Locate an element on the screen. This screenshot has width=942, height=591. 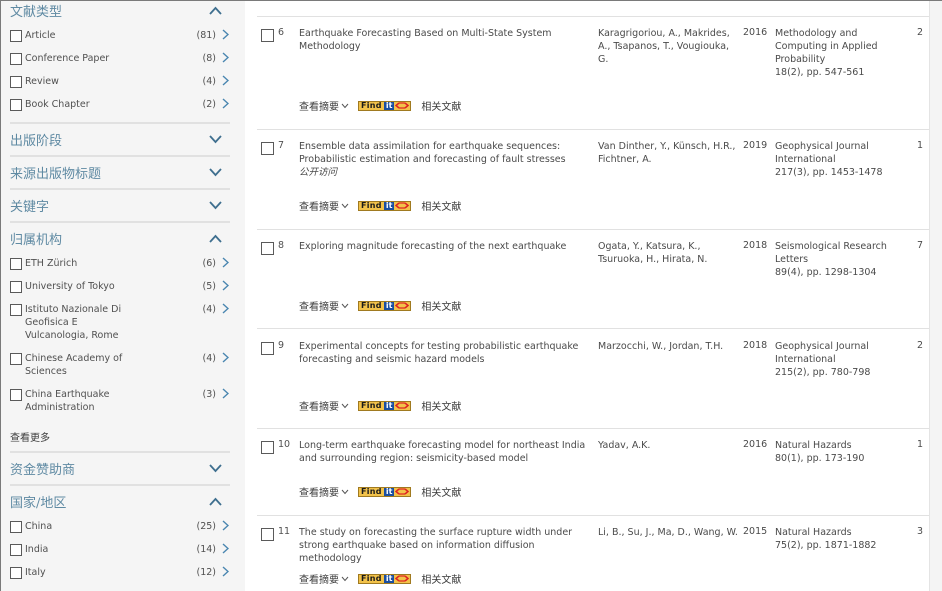
result-source: Natural Hazards 75(2), pp. 1871-1882 is located at coordinates (840, 539).